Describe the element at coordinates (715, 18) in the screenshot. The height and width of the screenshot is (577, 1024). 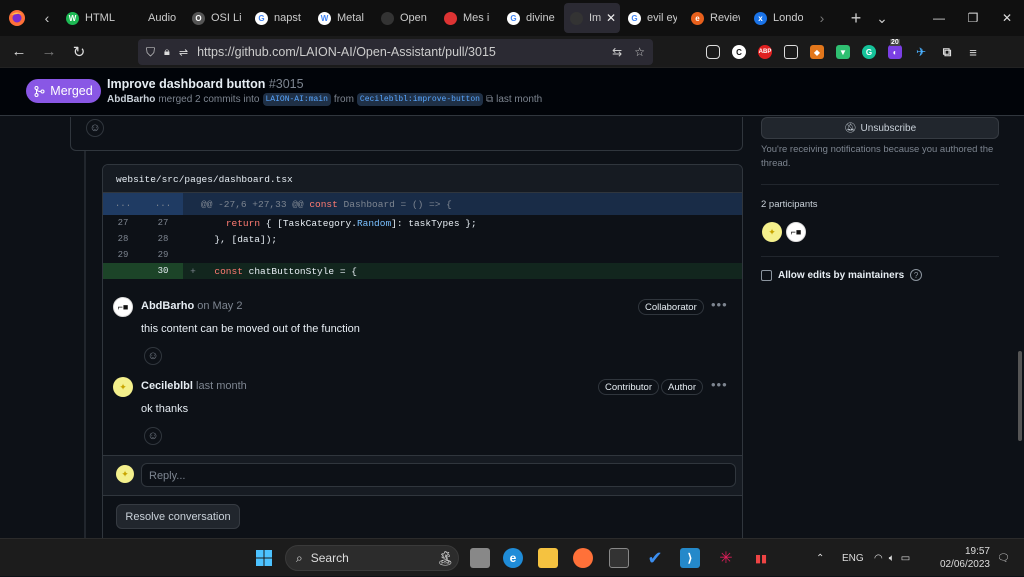
I see `browser-tab: e Review` at that location.